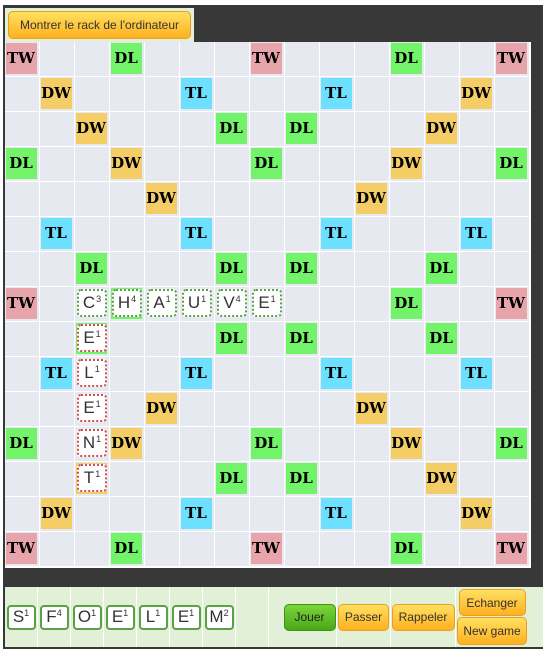  Describe the element at coordinates (232, 304) in the screenshot. I see `board-cell: V4` at that location.